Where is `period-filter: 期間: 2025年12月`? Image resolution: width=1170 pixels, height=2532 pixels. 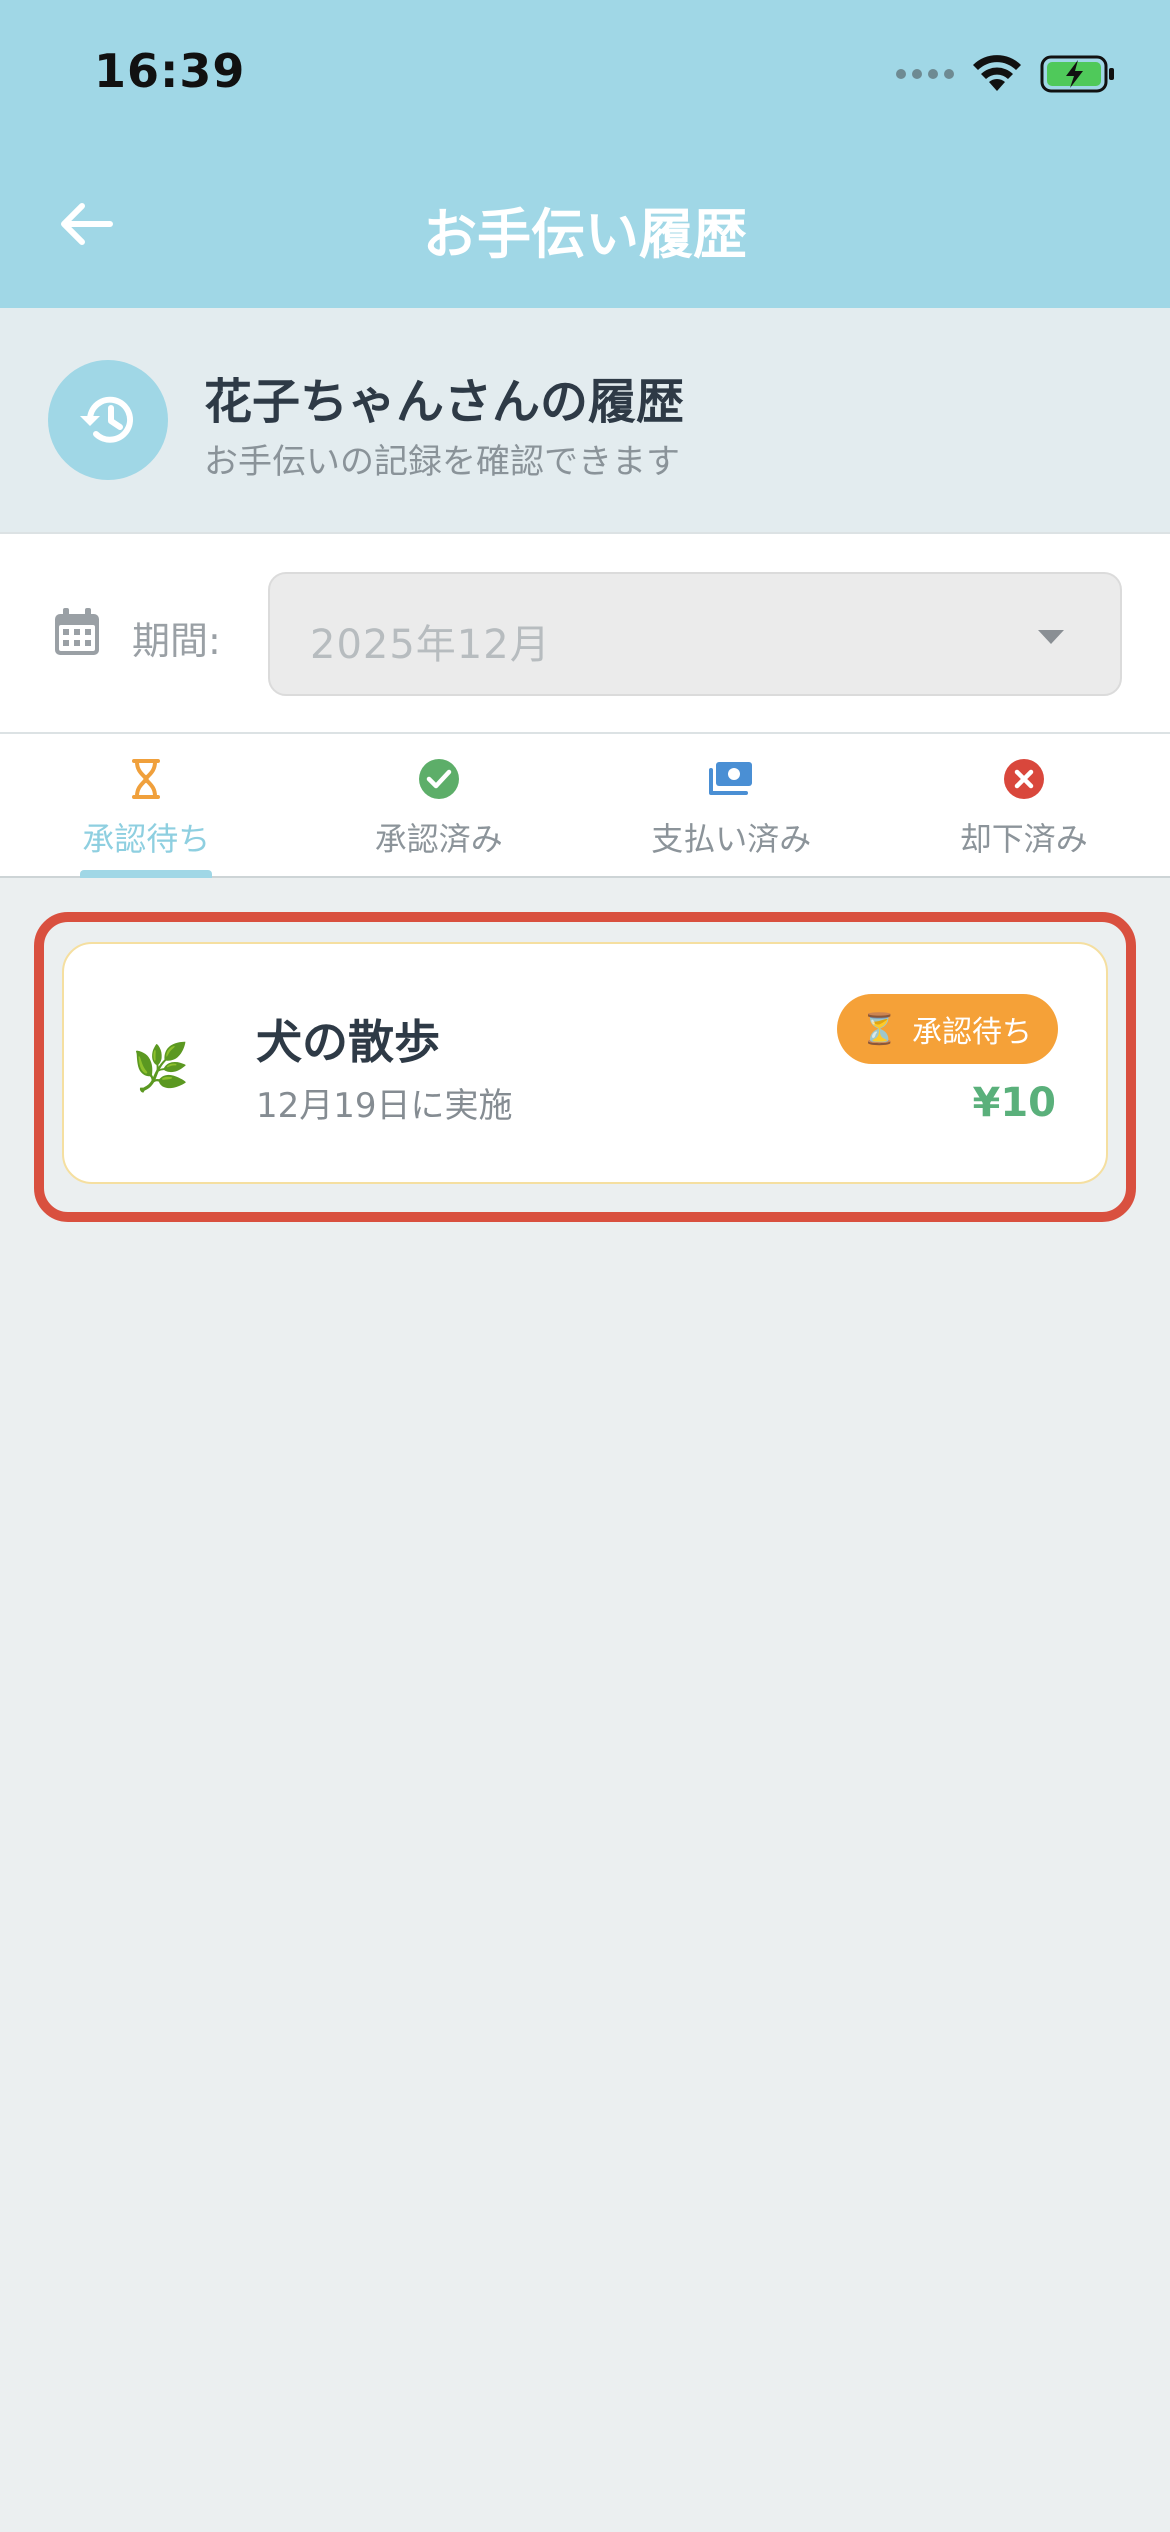 period-filter: 期間: 2025年12月 is located at coordinates (585, 632).